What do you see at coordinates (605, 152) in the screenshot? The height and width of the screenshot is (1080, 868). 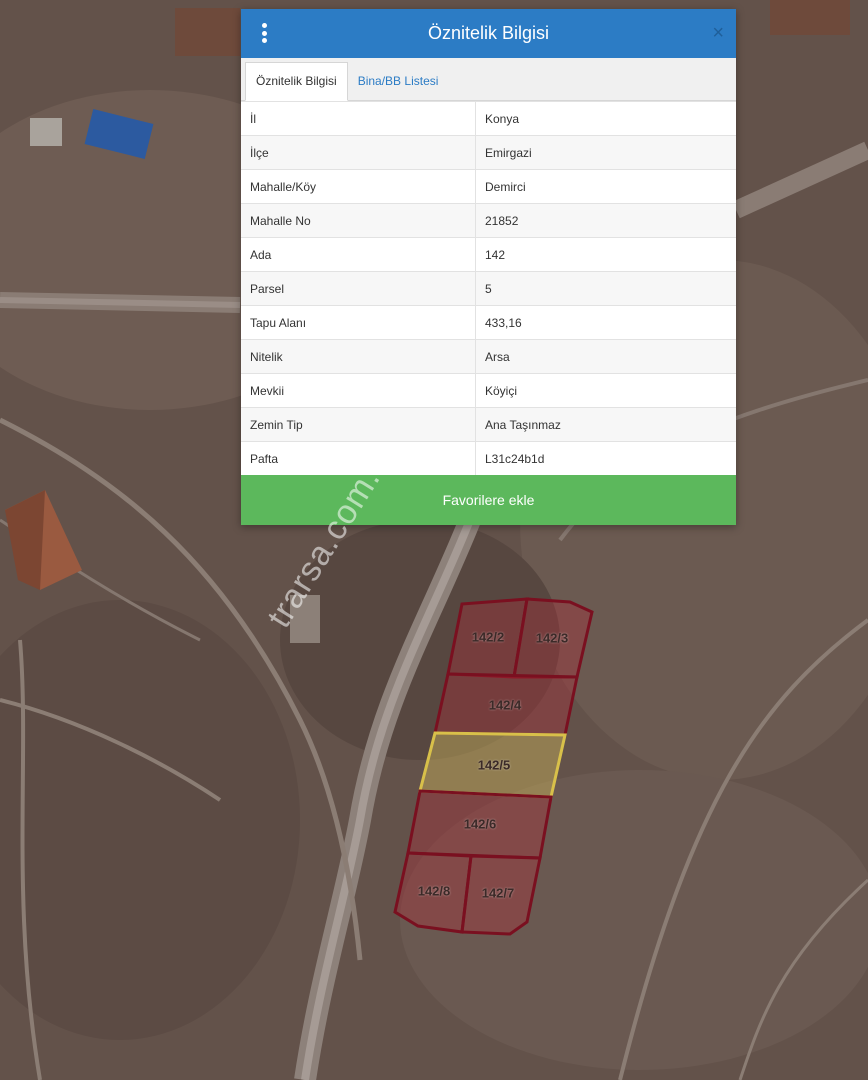 I see `row-value: Emirgazi` at bounding box center [605, 152].